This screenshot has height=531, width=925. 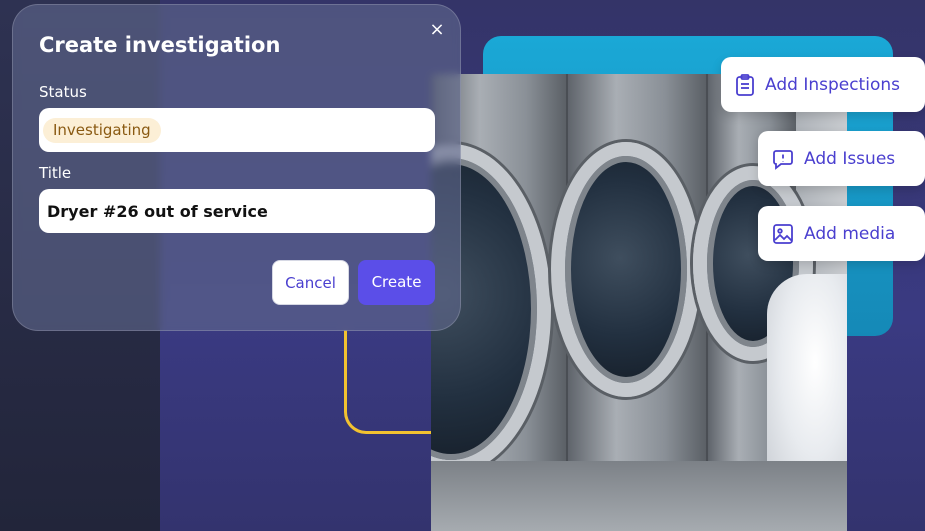 What do you see at coordinates (55, 173) in the screenshot?
I see `title-label: Title` at bounding box center [55, 173].